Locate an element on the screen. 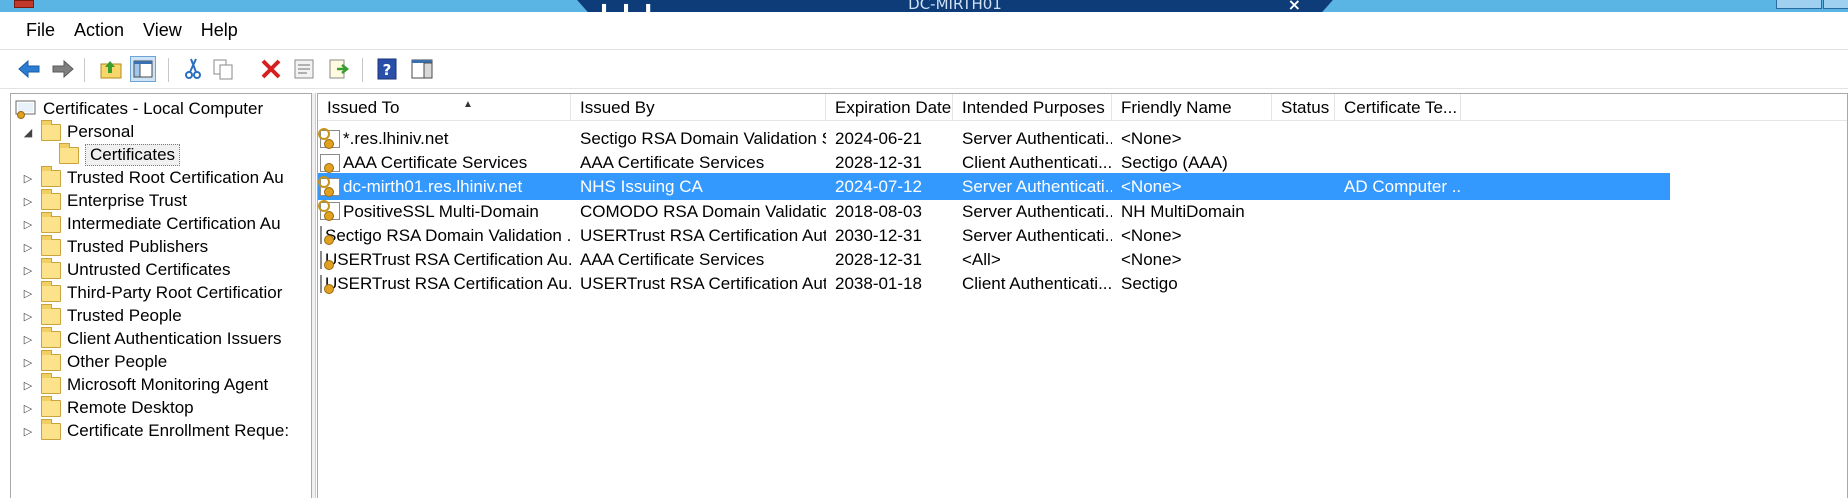 This screenshot has height=498, width=1848. column-header-friendly-name: Friendly Name is located at coordinates (1192, 107).